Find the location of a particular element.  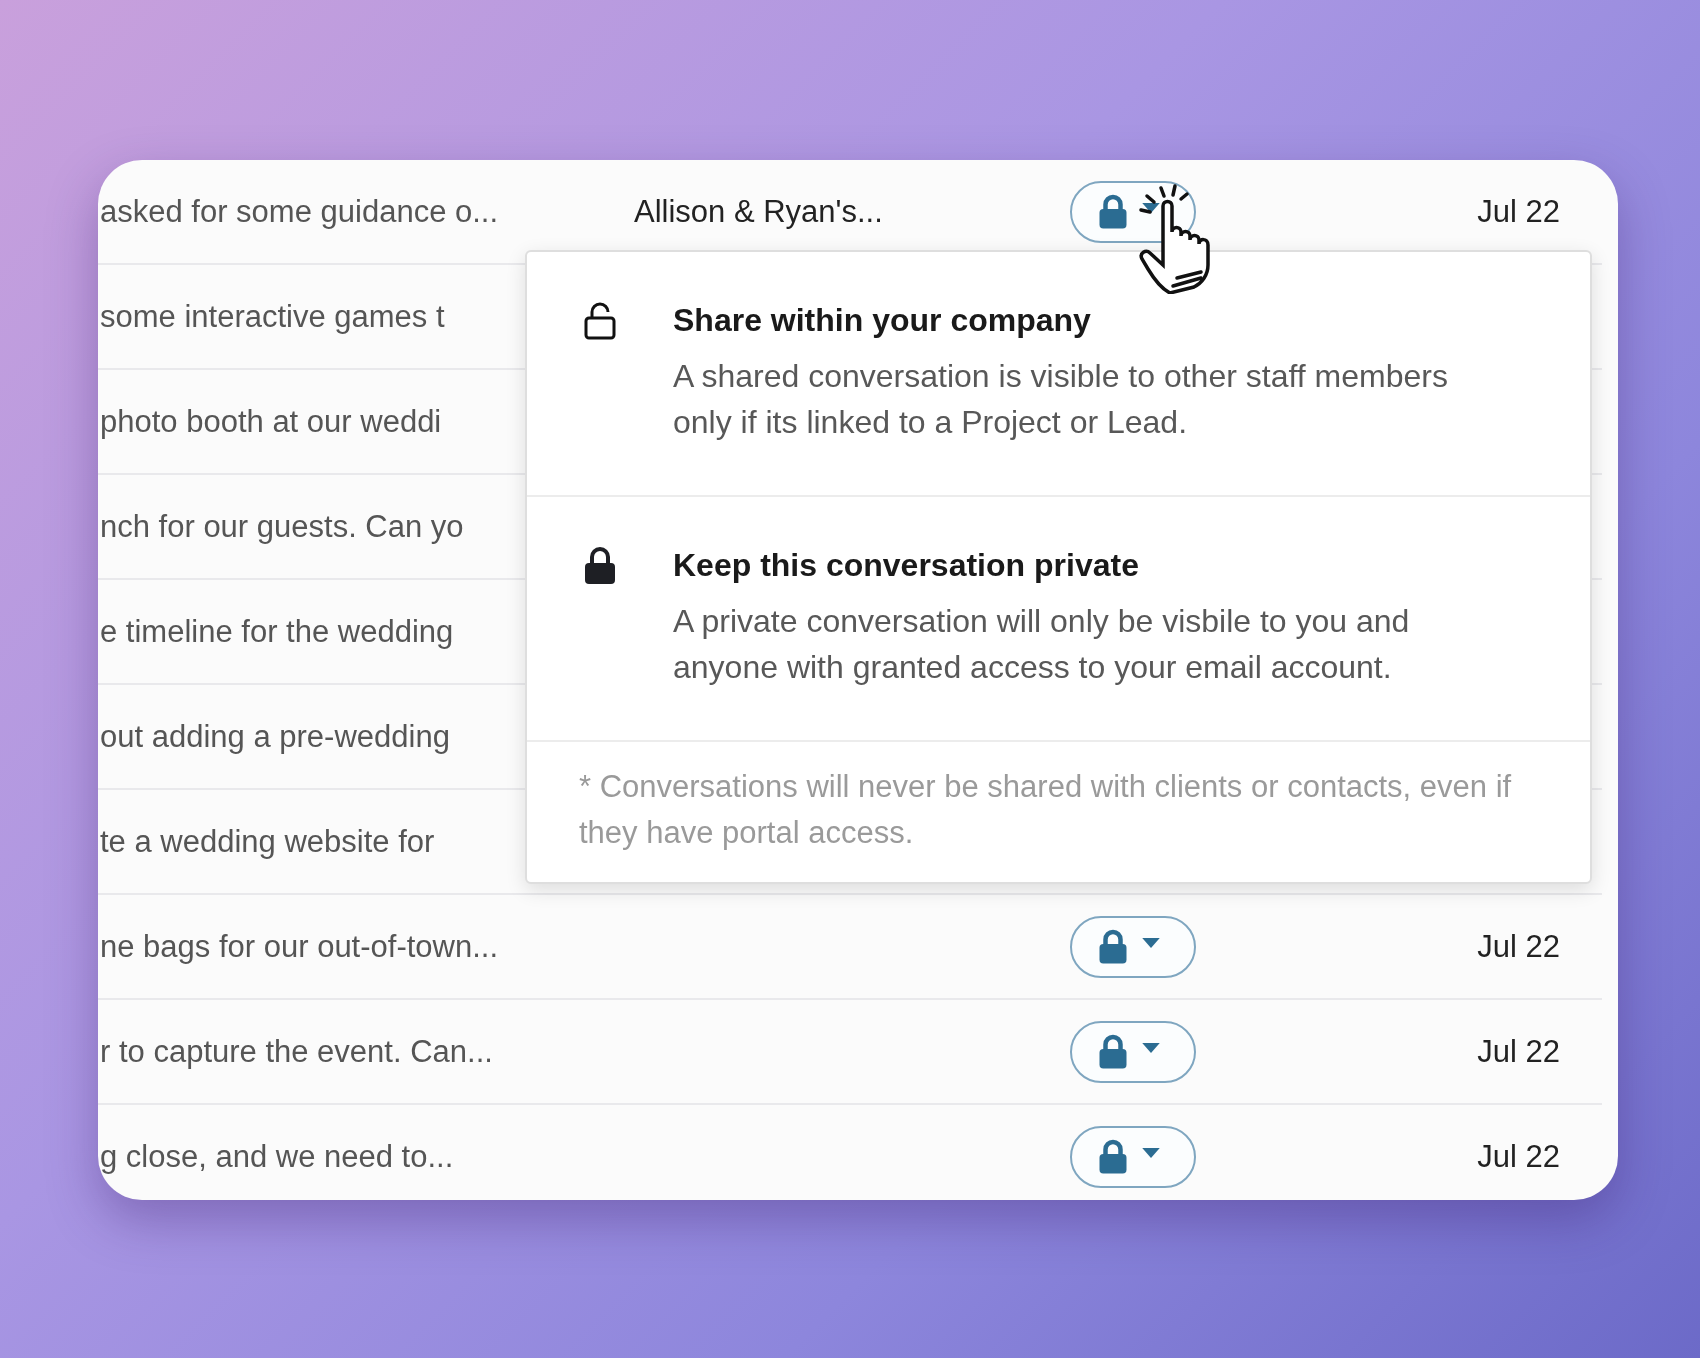

privacy-option: Keep this conversation private A private conversation will only be visbile to you and anyone with granted access to your email account. is located at coordinates (1058, 619).